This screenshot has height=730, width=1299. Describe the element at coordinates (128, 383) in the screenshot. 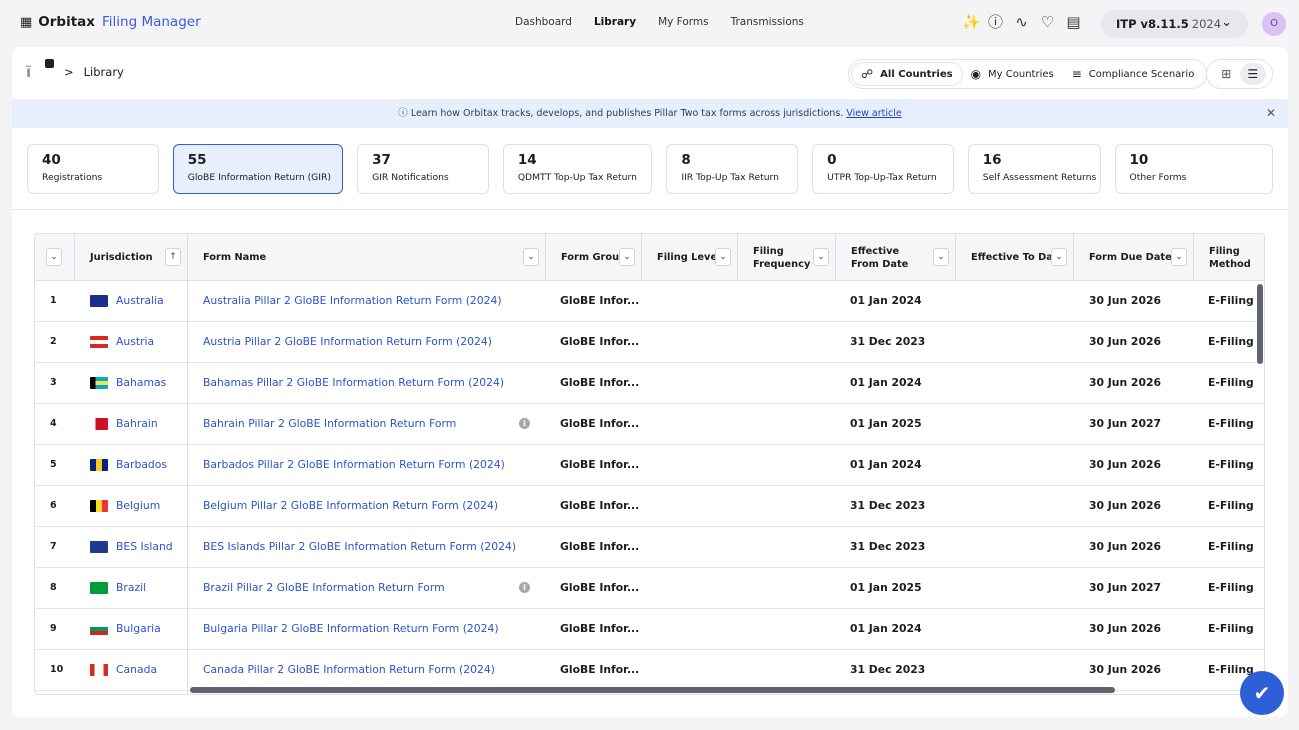

I see `jurisdiction-link: Bahamas` at that location.